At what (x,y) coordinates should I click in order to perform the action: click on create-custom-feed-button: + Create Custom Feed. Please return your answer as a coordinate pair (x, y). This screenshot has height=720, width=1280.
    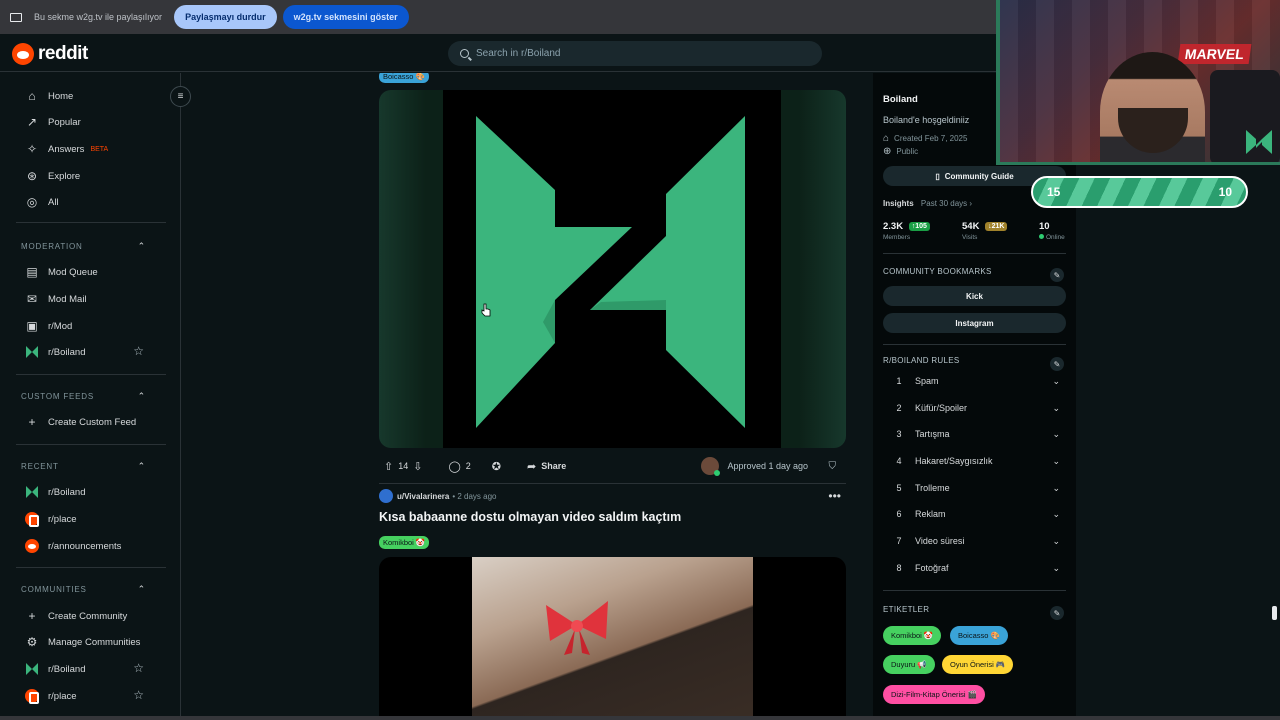
    Looking at the image, I should click on (91, 422).